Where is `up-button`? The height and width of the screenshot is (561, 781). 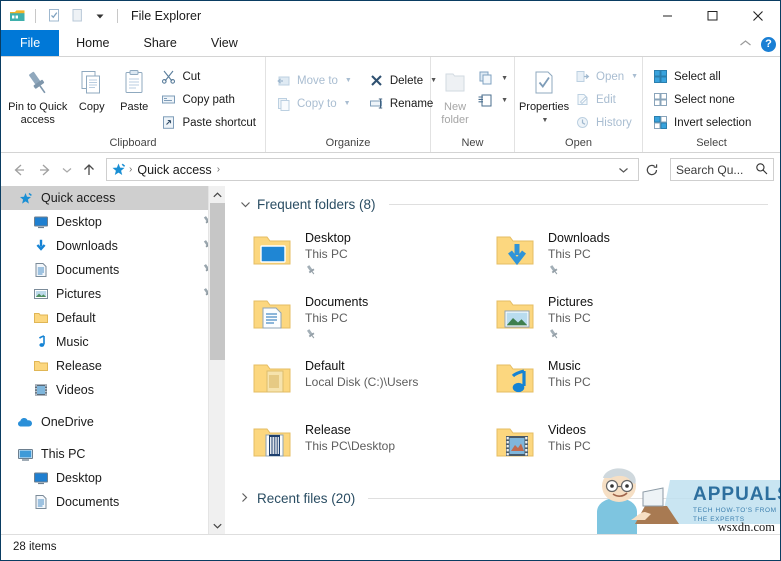
up-button is located at coordinates (89, 170).